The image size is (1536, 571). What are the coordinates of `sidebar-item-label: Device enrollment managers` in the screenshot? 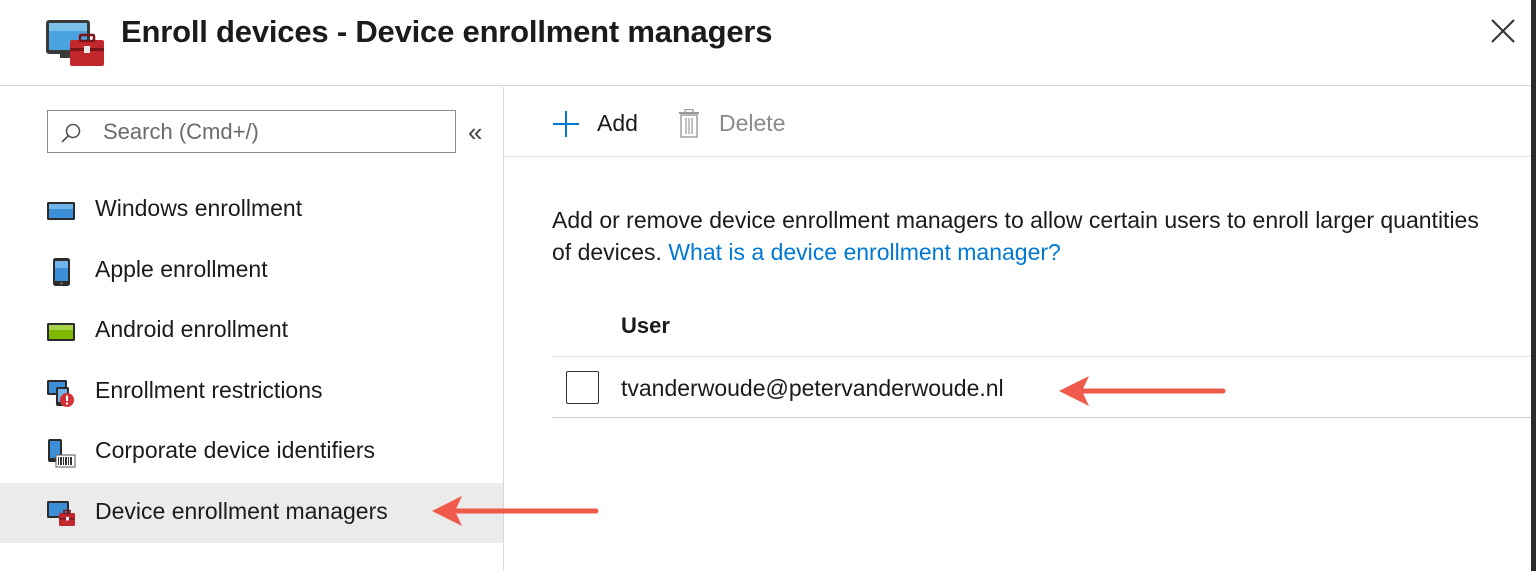 It's located at (241, 510).